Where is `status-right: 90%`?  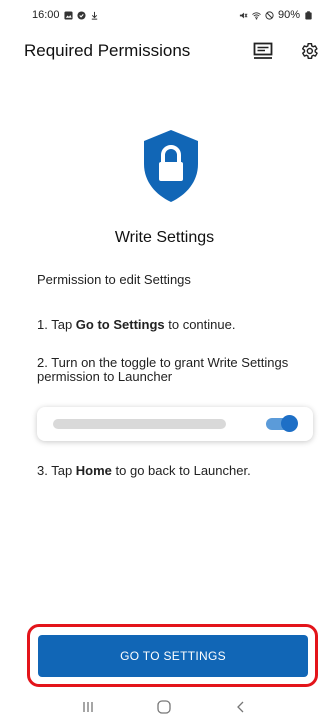 status-right: 90% is located at coordinates (276, 15).